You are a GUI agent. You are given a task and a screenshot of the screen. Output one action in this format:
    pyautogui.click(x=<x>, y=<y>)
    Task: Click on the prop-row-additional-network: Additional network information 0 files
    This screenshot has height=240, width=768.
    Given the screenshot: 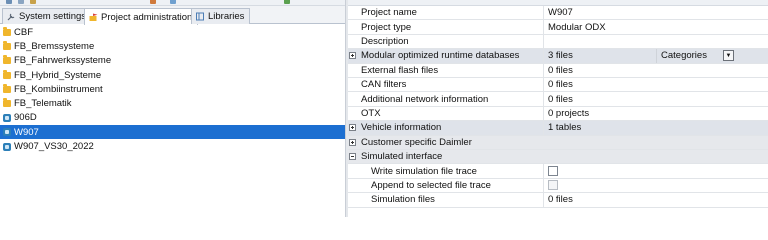 What is the action you would take?
    pyautogui.click(x=558, y=99)
    